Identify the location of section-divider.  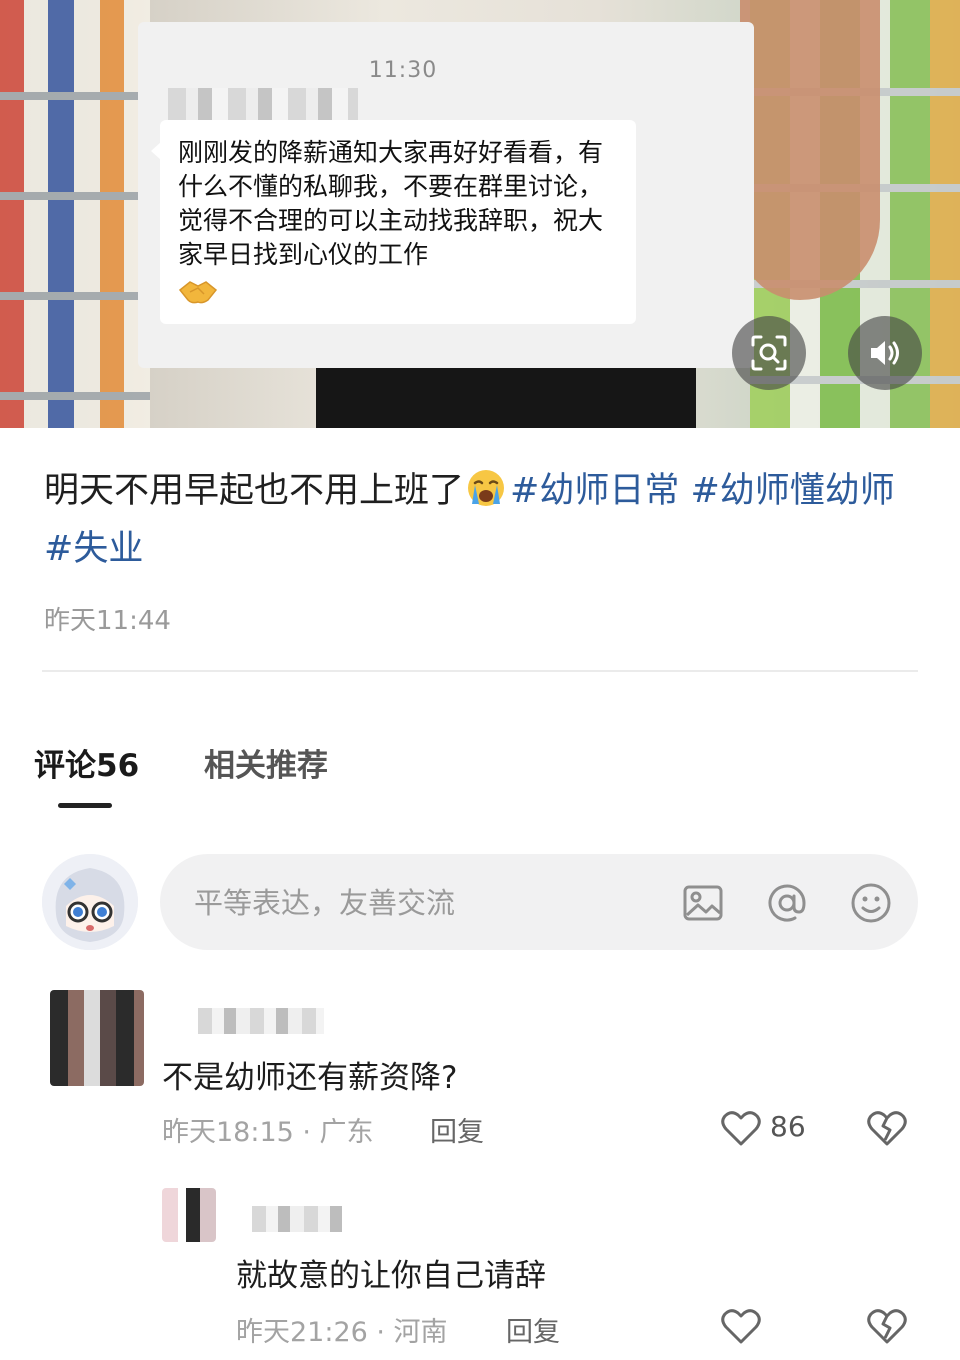
(480, 671).